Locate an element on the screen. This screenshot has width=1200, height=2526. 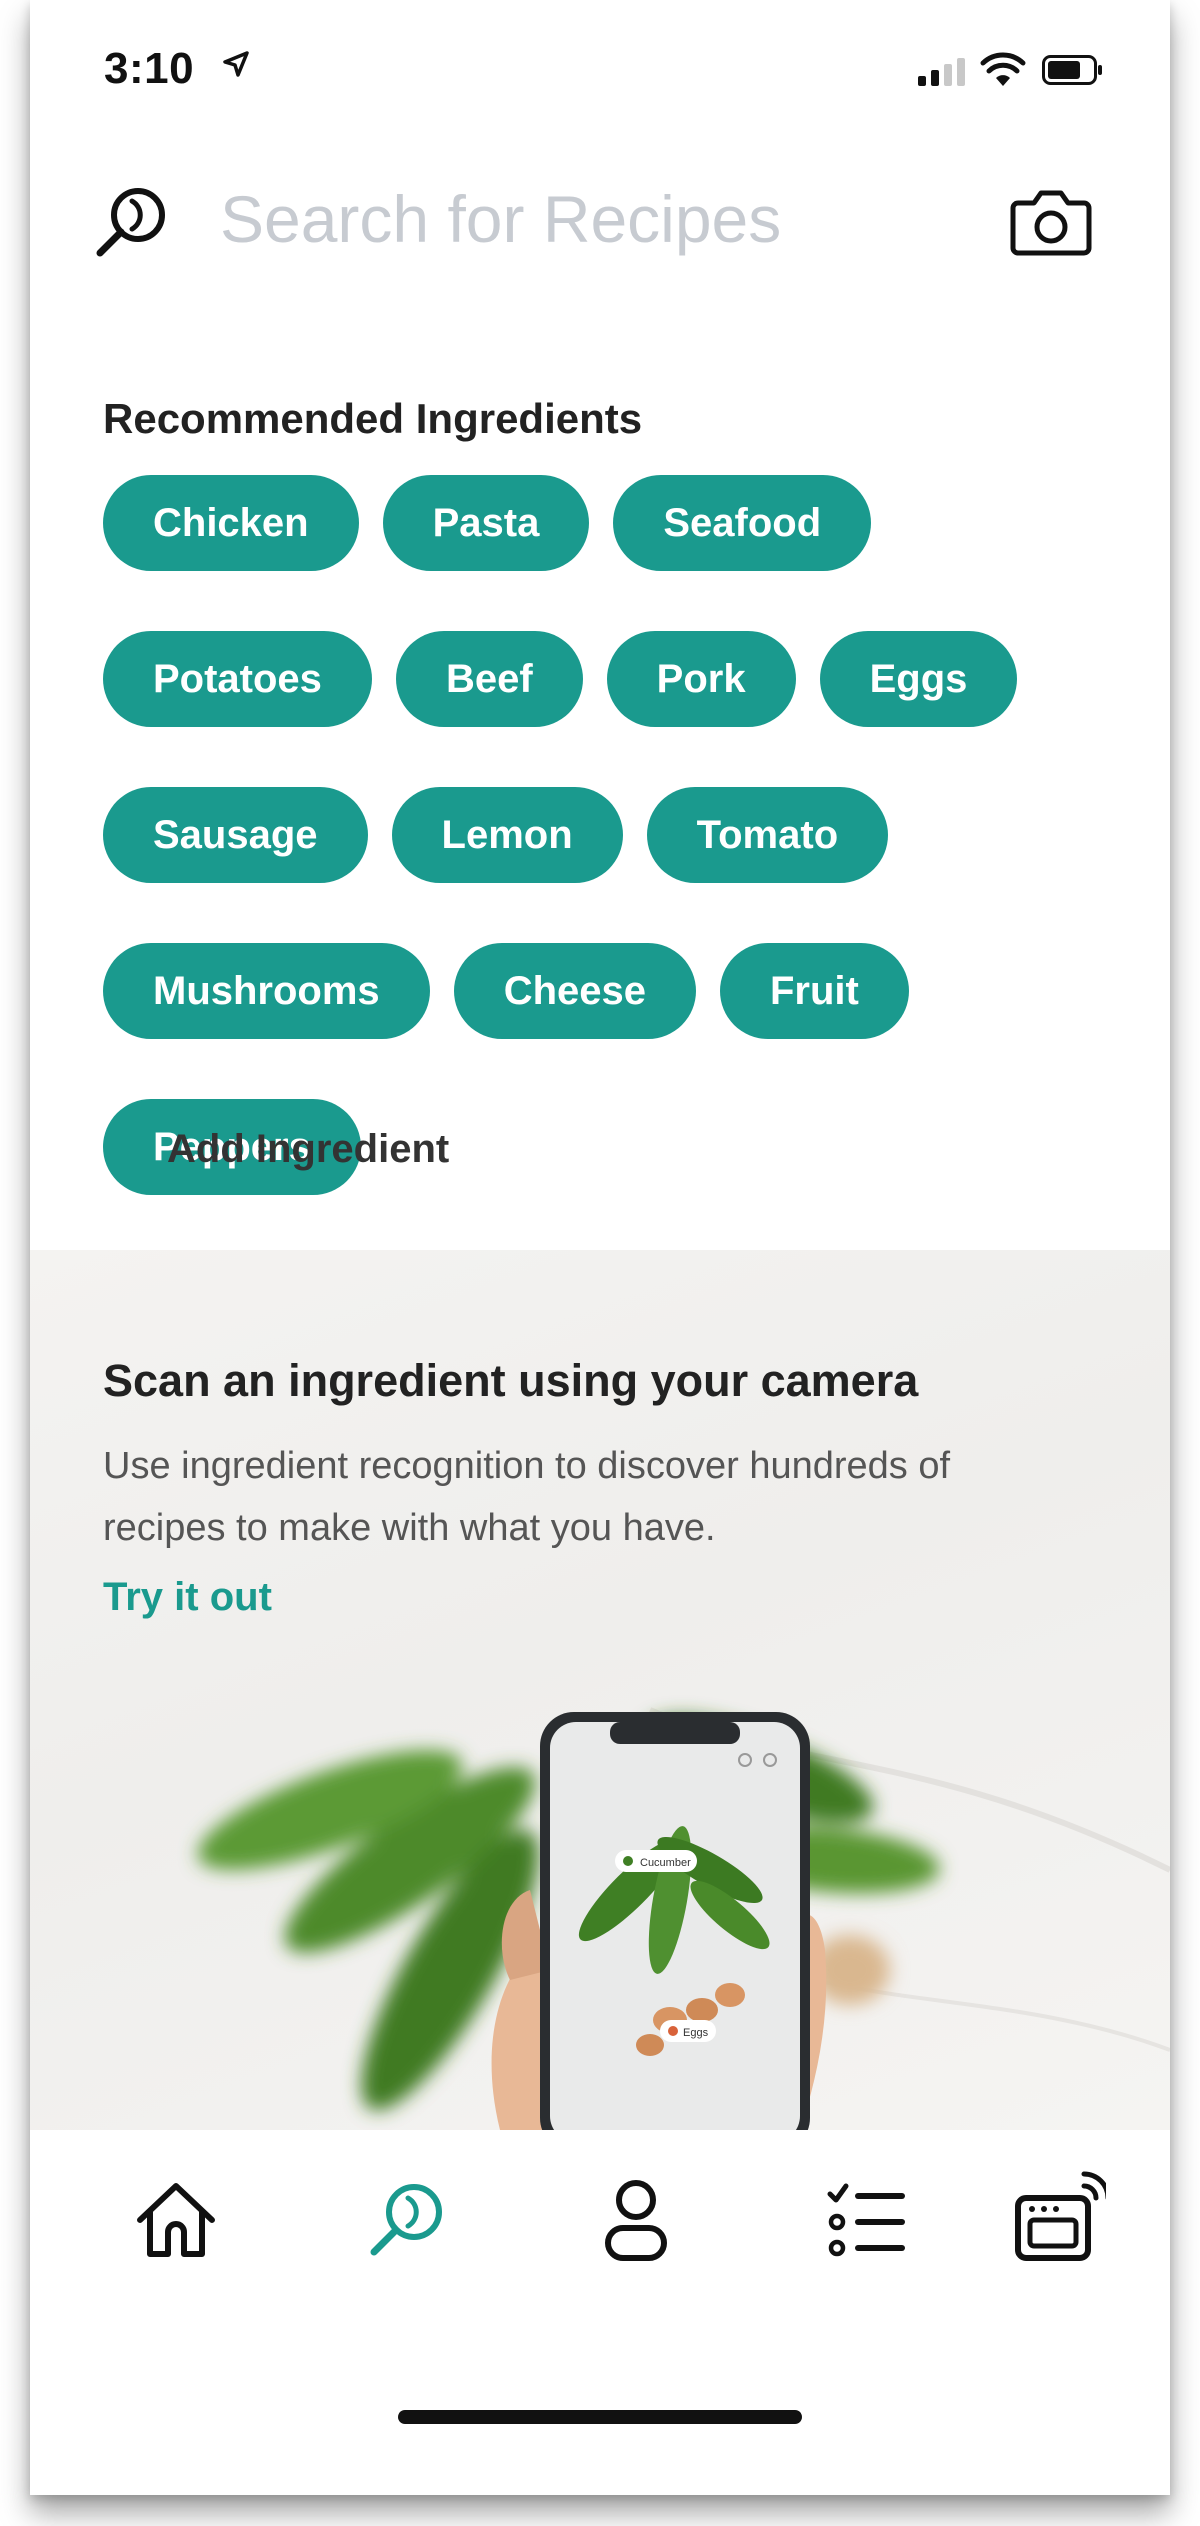
checklist-icon is located at coordinates (866, 2220).